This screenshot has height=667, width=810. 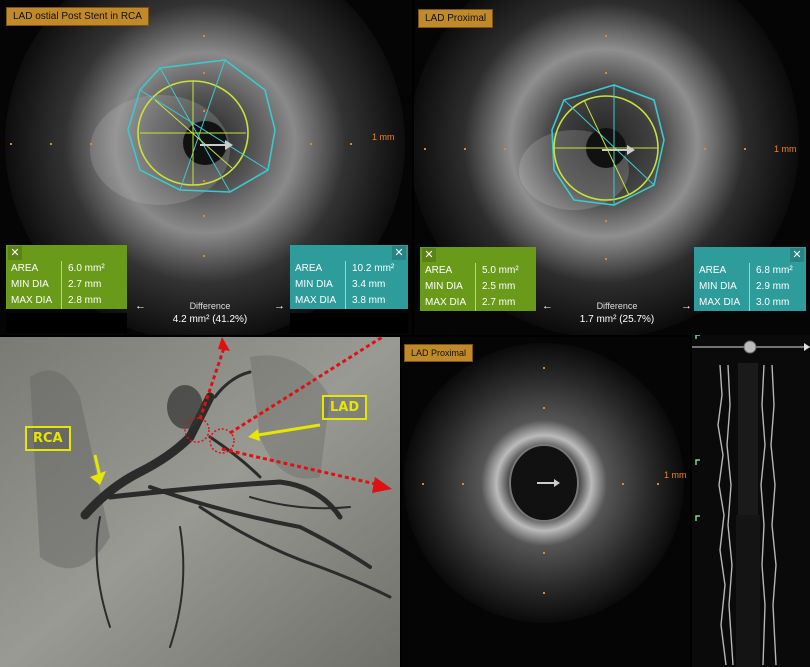 I want to click on longitudinal-view-panel, so click(x=751, y=501).